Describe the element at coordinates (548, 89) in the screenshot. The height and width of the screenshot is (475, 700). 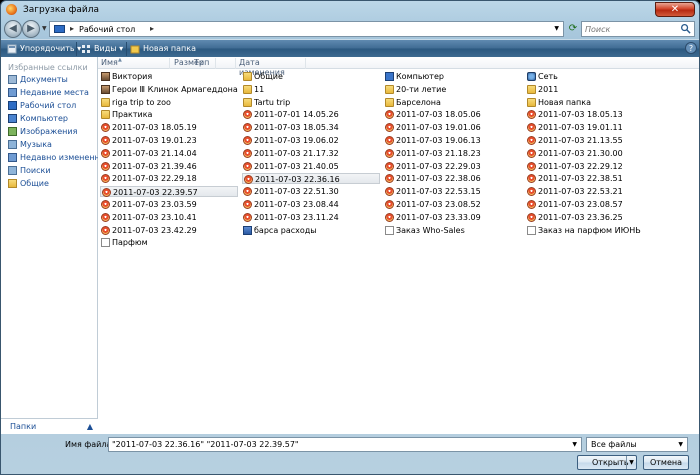
I see `file-name: 2011` at that location.